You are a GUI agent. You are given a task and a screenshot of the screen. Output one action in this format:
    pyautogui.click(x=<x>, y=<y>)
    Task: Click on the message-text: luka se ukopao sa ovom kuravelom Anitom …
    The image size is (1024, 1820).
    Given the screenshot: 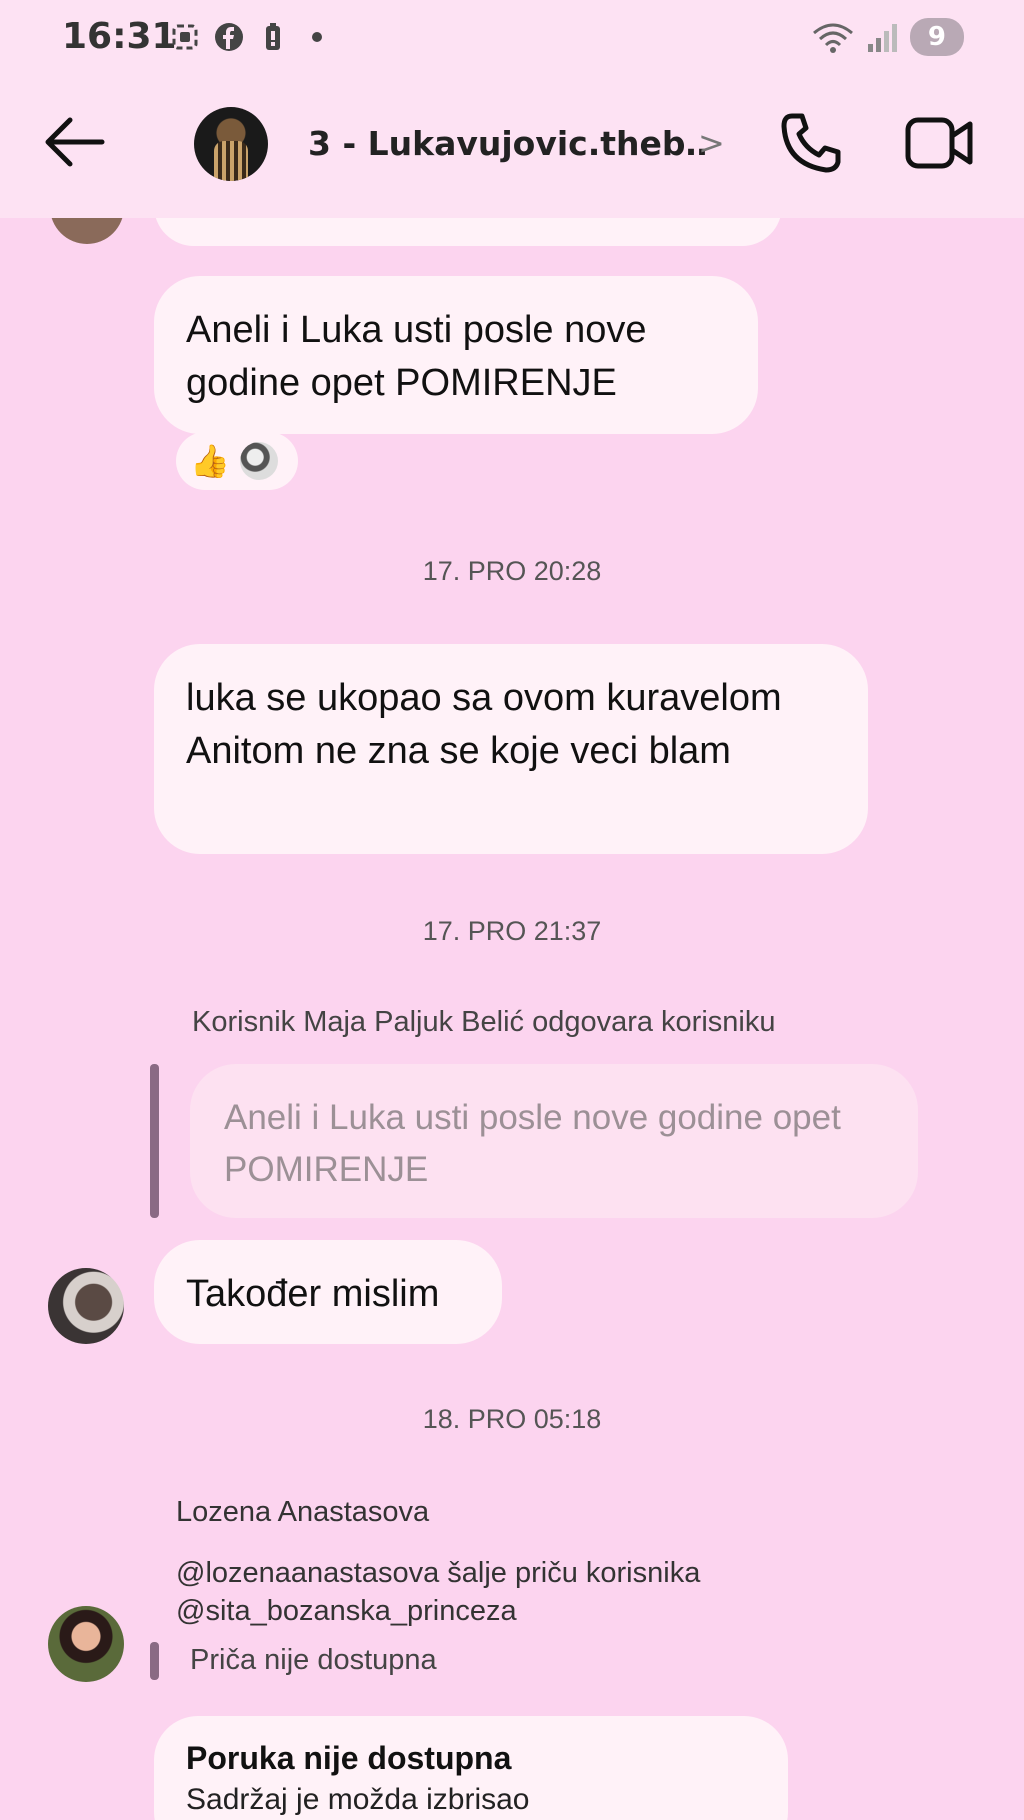 What is the action you would take?
    pyautogui.click(x=484, y=724)
    